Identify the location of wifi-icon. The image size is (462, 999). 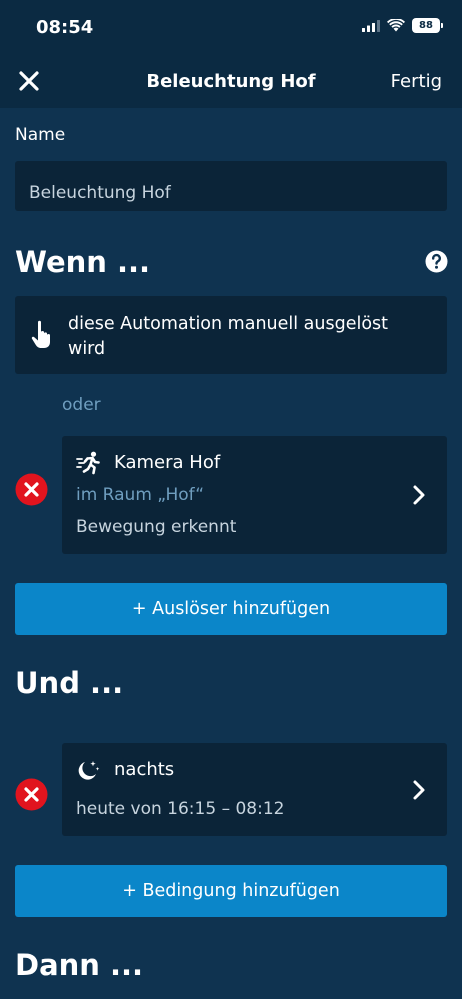
(396, 25).